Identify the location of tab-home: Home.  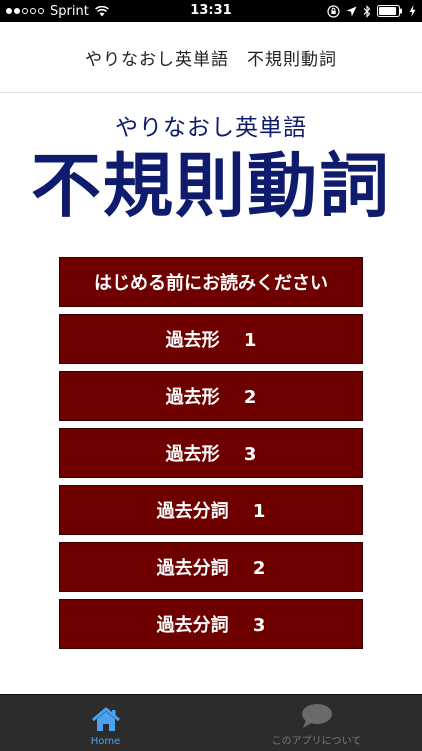
(105, 723).